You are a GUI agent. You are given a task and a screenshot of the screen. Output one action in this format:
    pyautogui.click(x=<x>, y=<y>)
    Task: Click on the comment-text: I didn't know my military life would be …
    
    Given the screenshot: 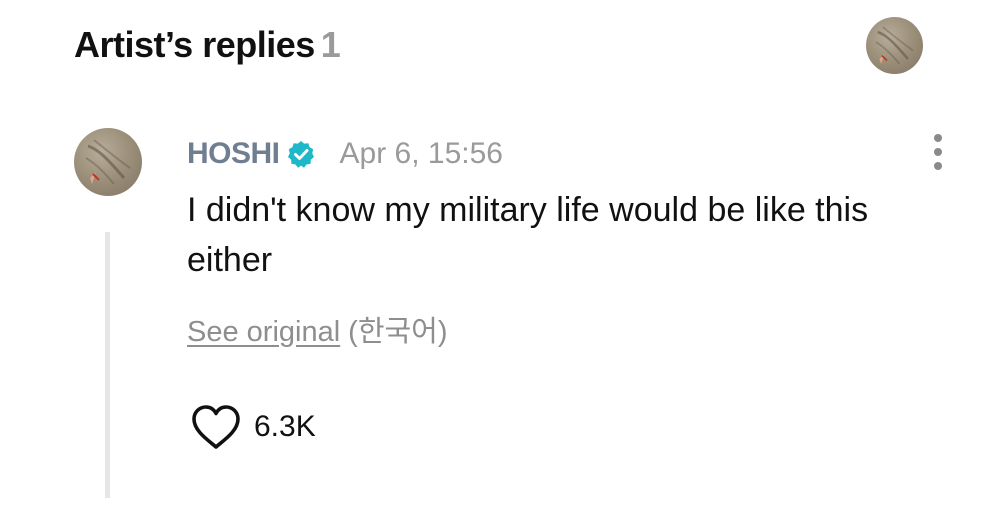 What is the action you would take?
    pyautogui.click(x=528, y=235)
    